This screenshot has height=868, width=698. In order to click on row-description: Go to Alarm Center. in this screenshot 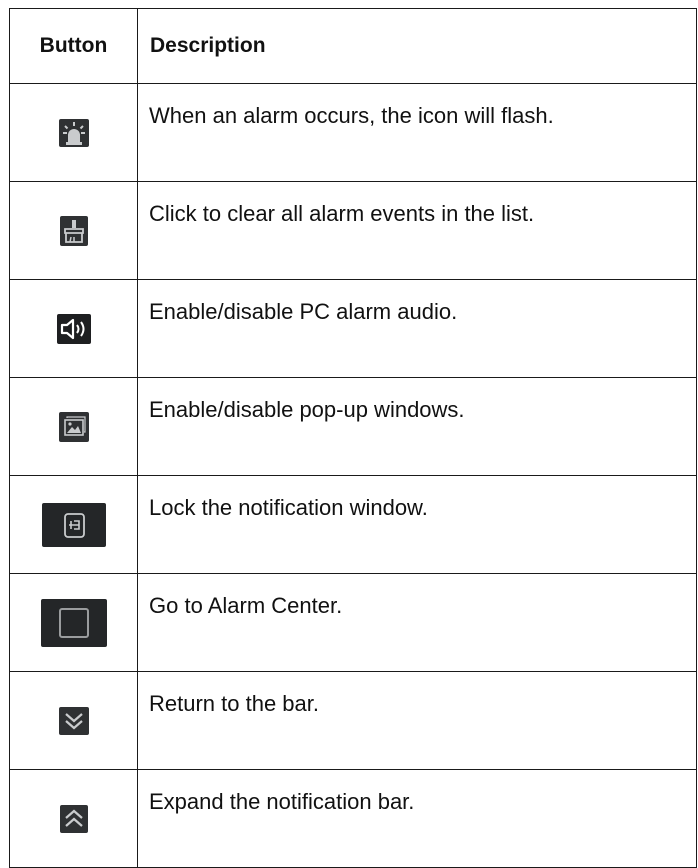, I will do `click(417, 622)`.